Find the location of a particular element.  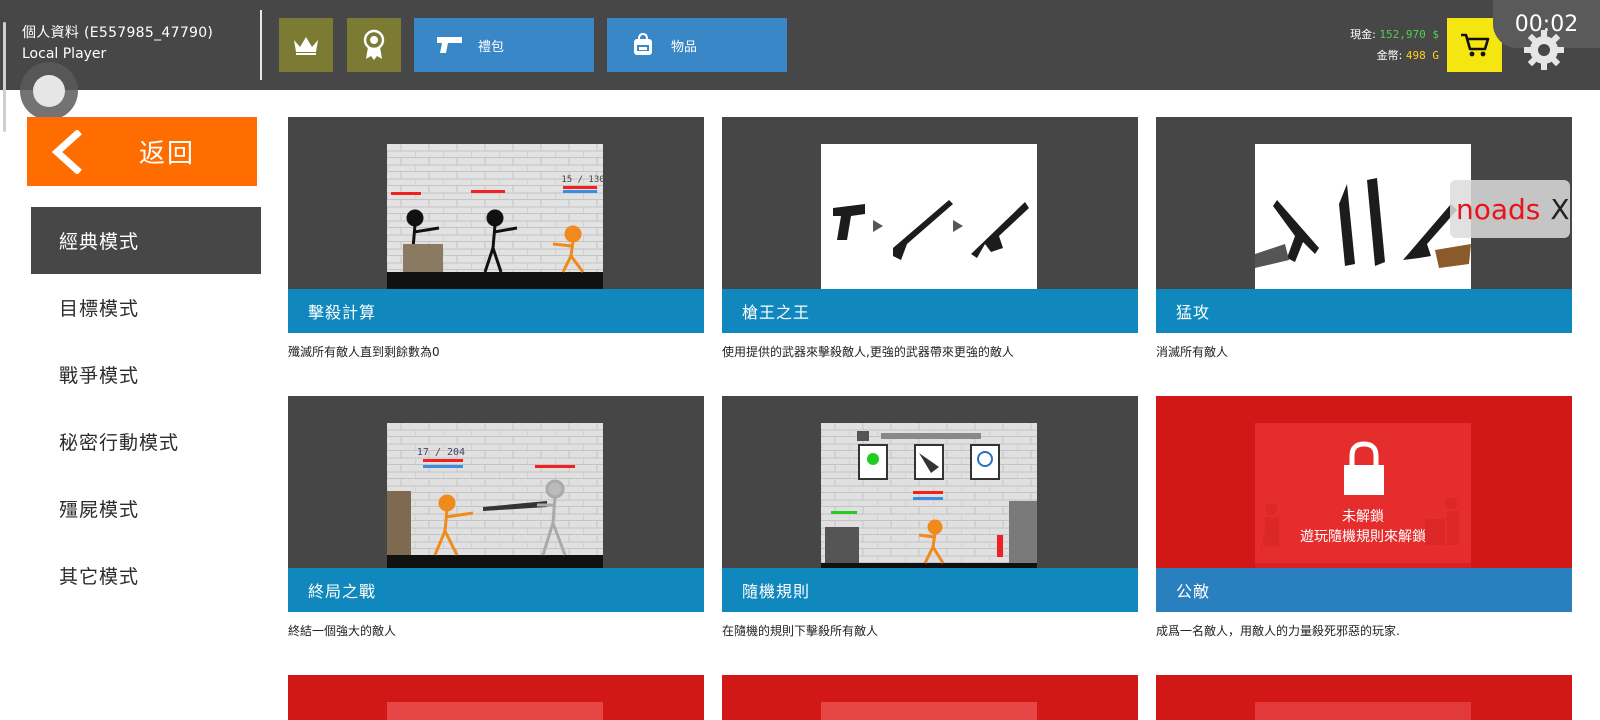

card-description: 終結一個強大的敵人 is located at coordinates (342, 631).